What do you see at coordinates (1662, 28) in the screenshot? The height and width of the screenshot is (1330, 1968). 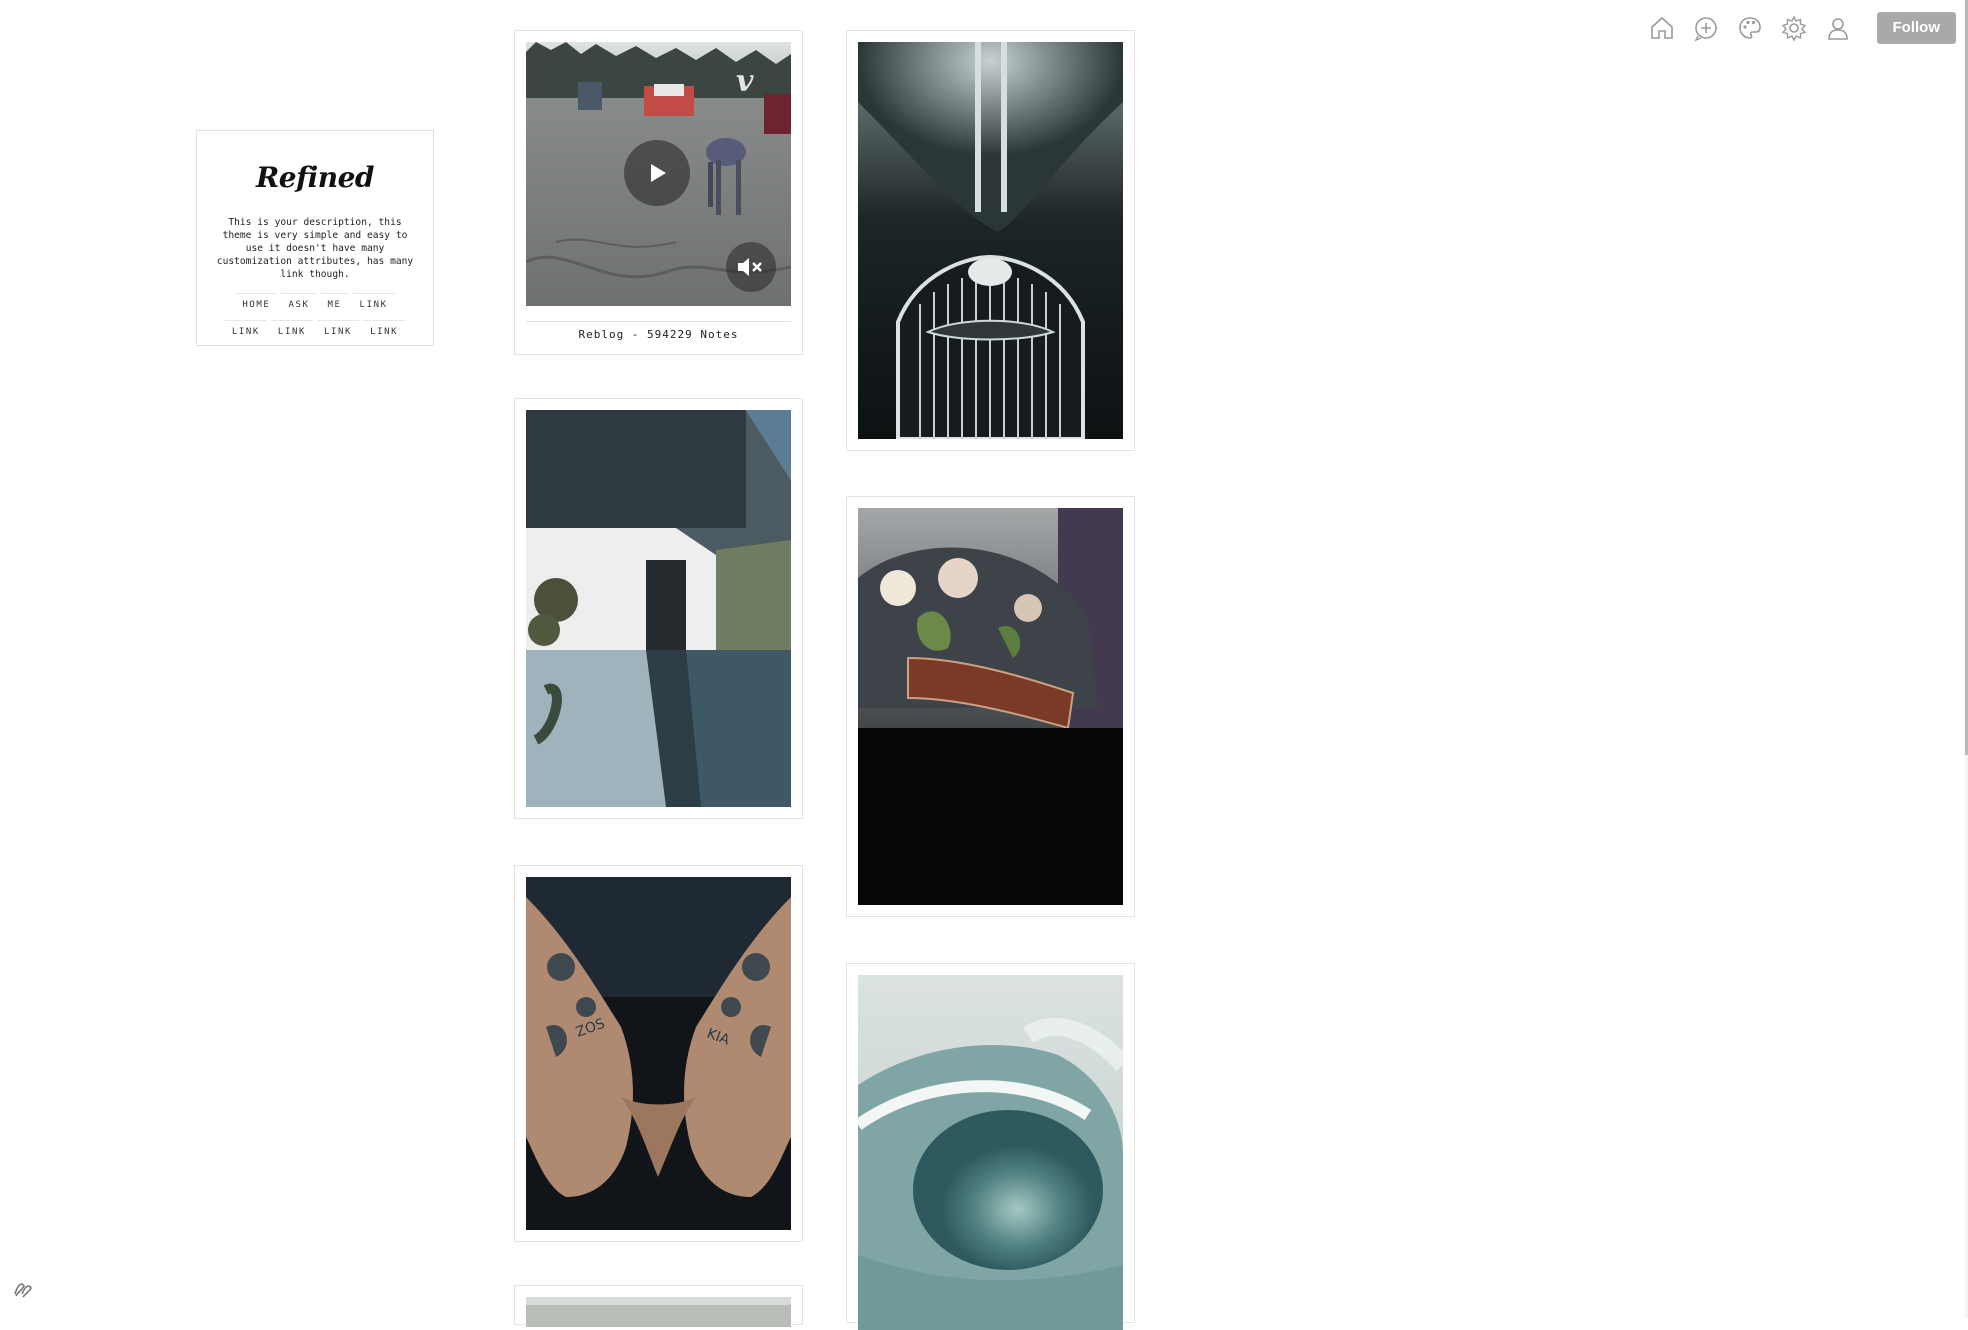 I see `home-icon` at bounding box center [1662, 28].